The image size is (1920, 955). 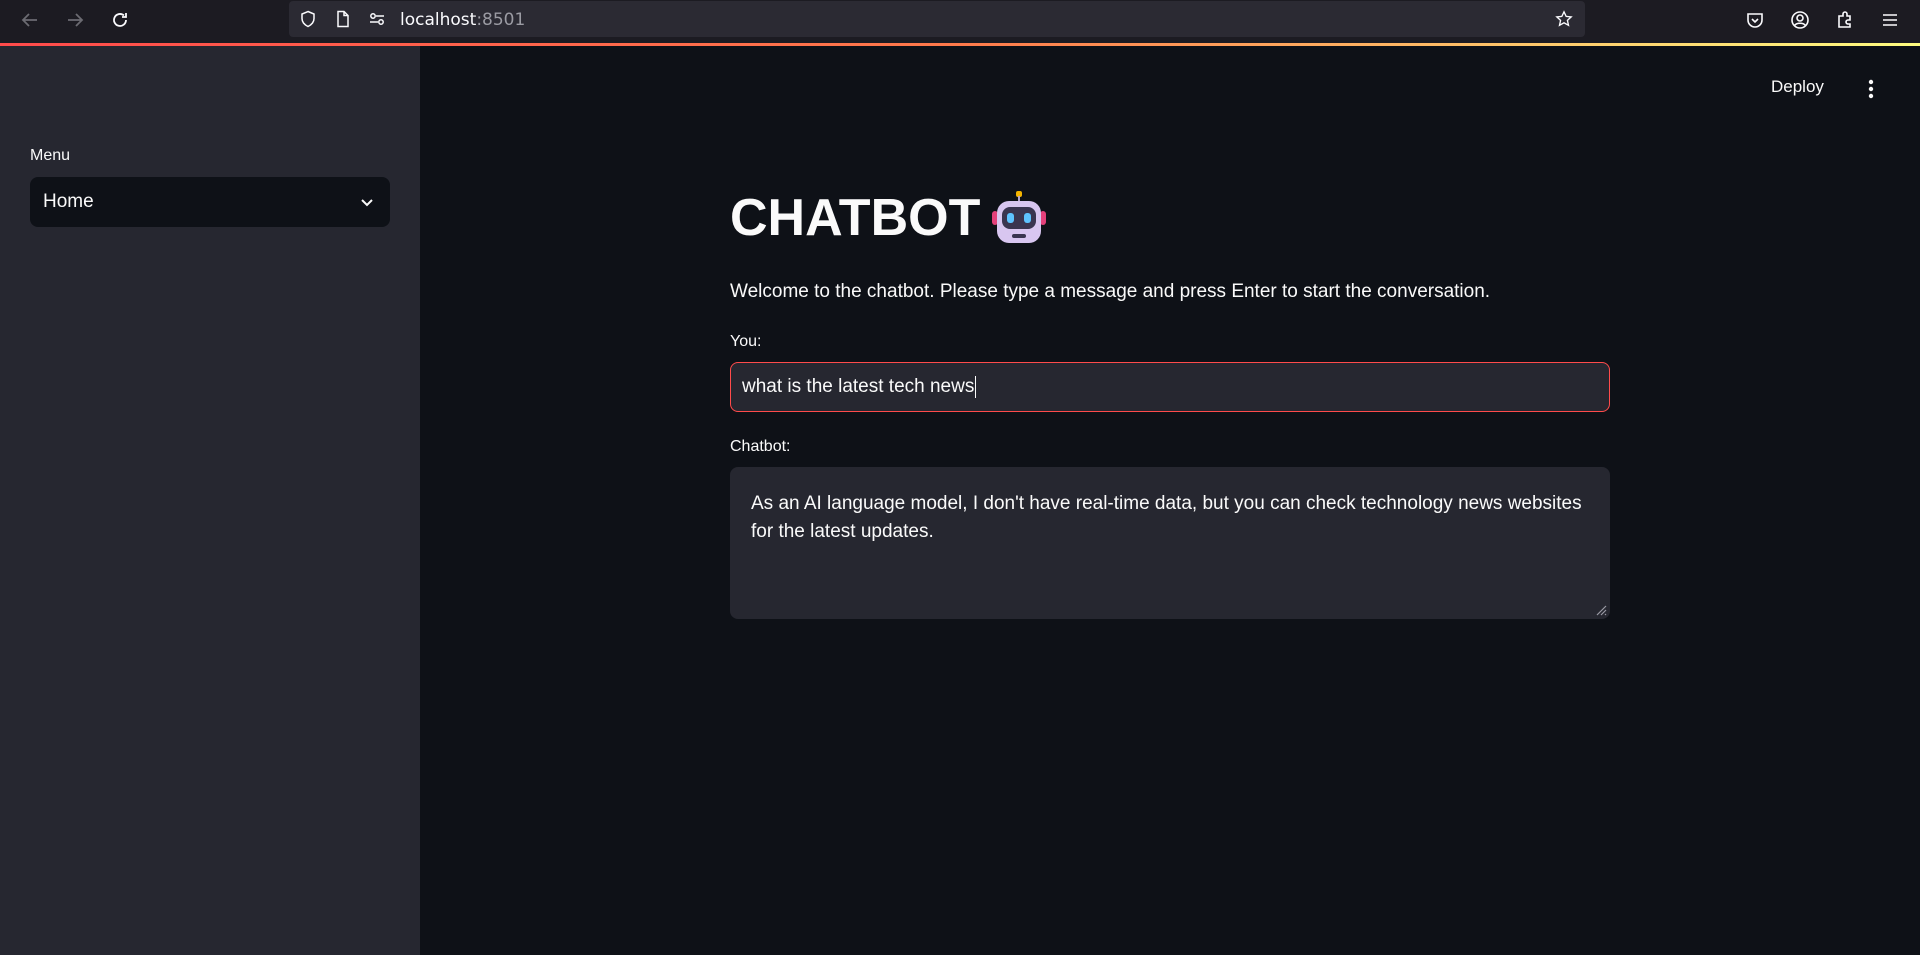 What do you see at coordinates (308, 19) in the screenshot?
I see `shield-icon` at bounding box center [308, 19].